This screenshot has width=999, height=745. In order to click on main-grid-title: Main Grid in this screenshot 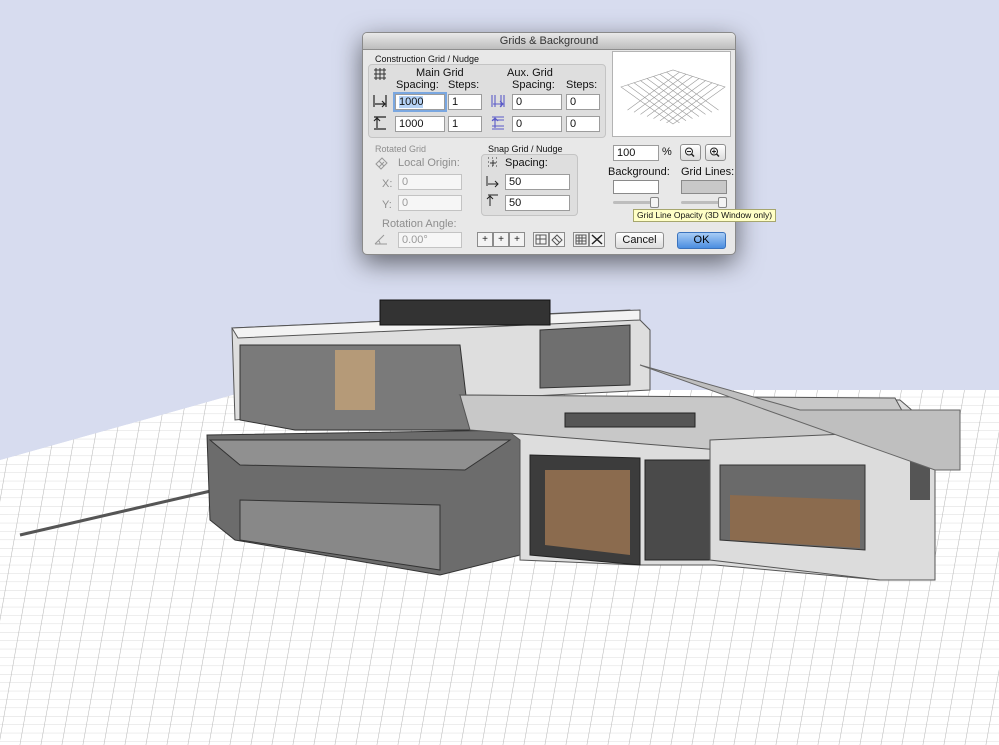, I will do `click(440, 73)`.